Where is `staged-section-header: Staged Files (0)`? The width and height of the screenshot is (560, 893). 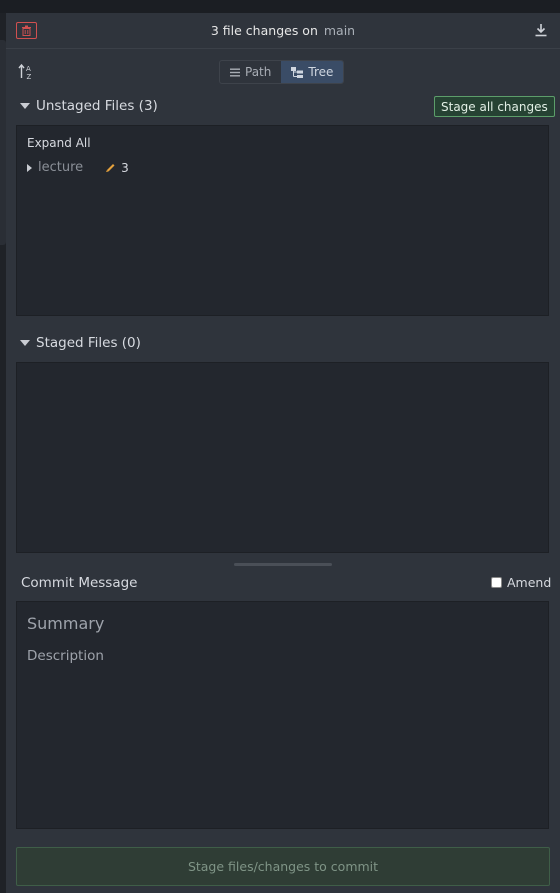 staged-section-header: Staged Files (0) is located at coordinates (80, 343).